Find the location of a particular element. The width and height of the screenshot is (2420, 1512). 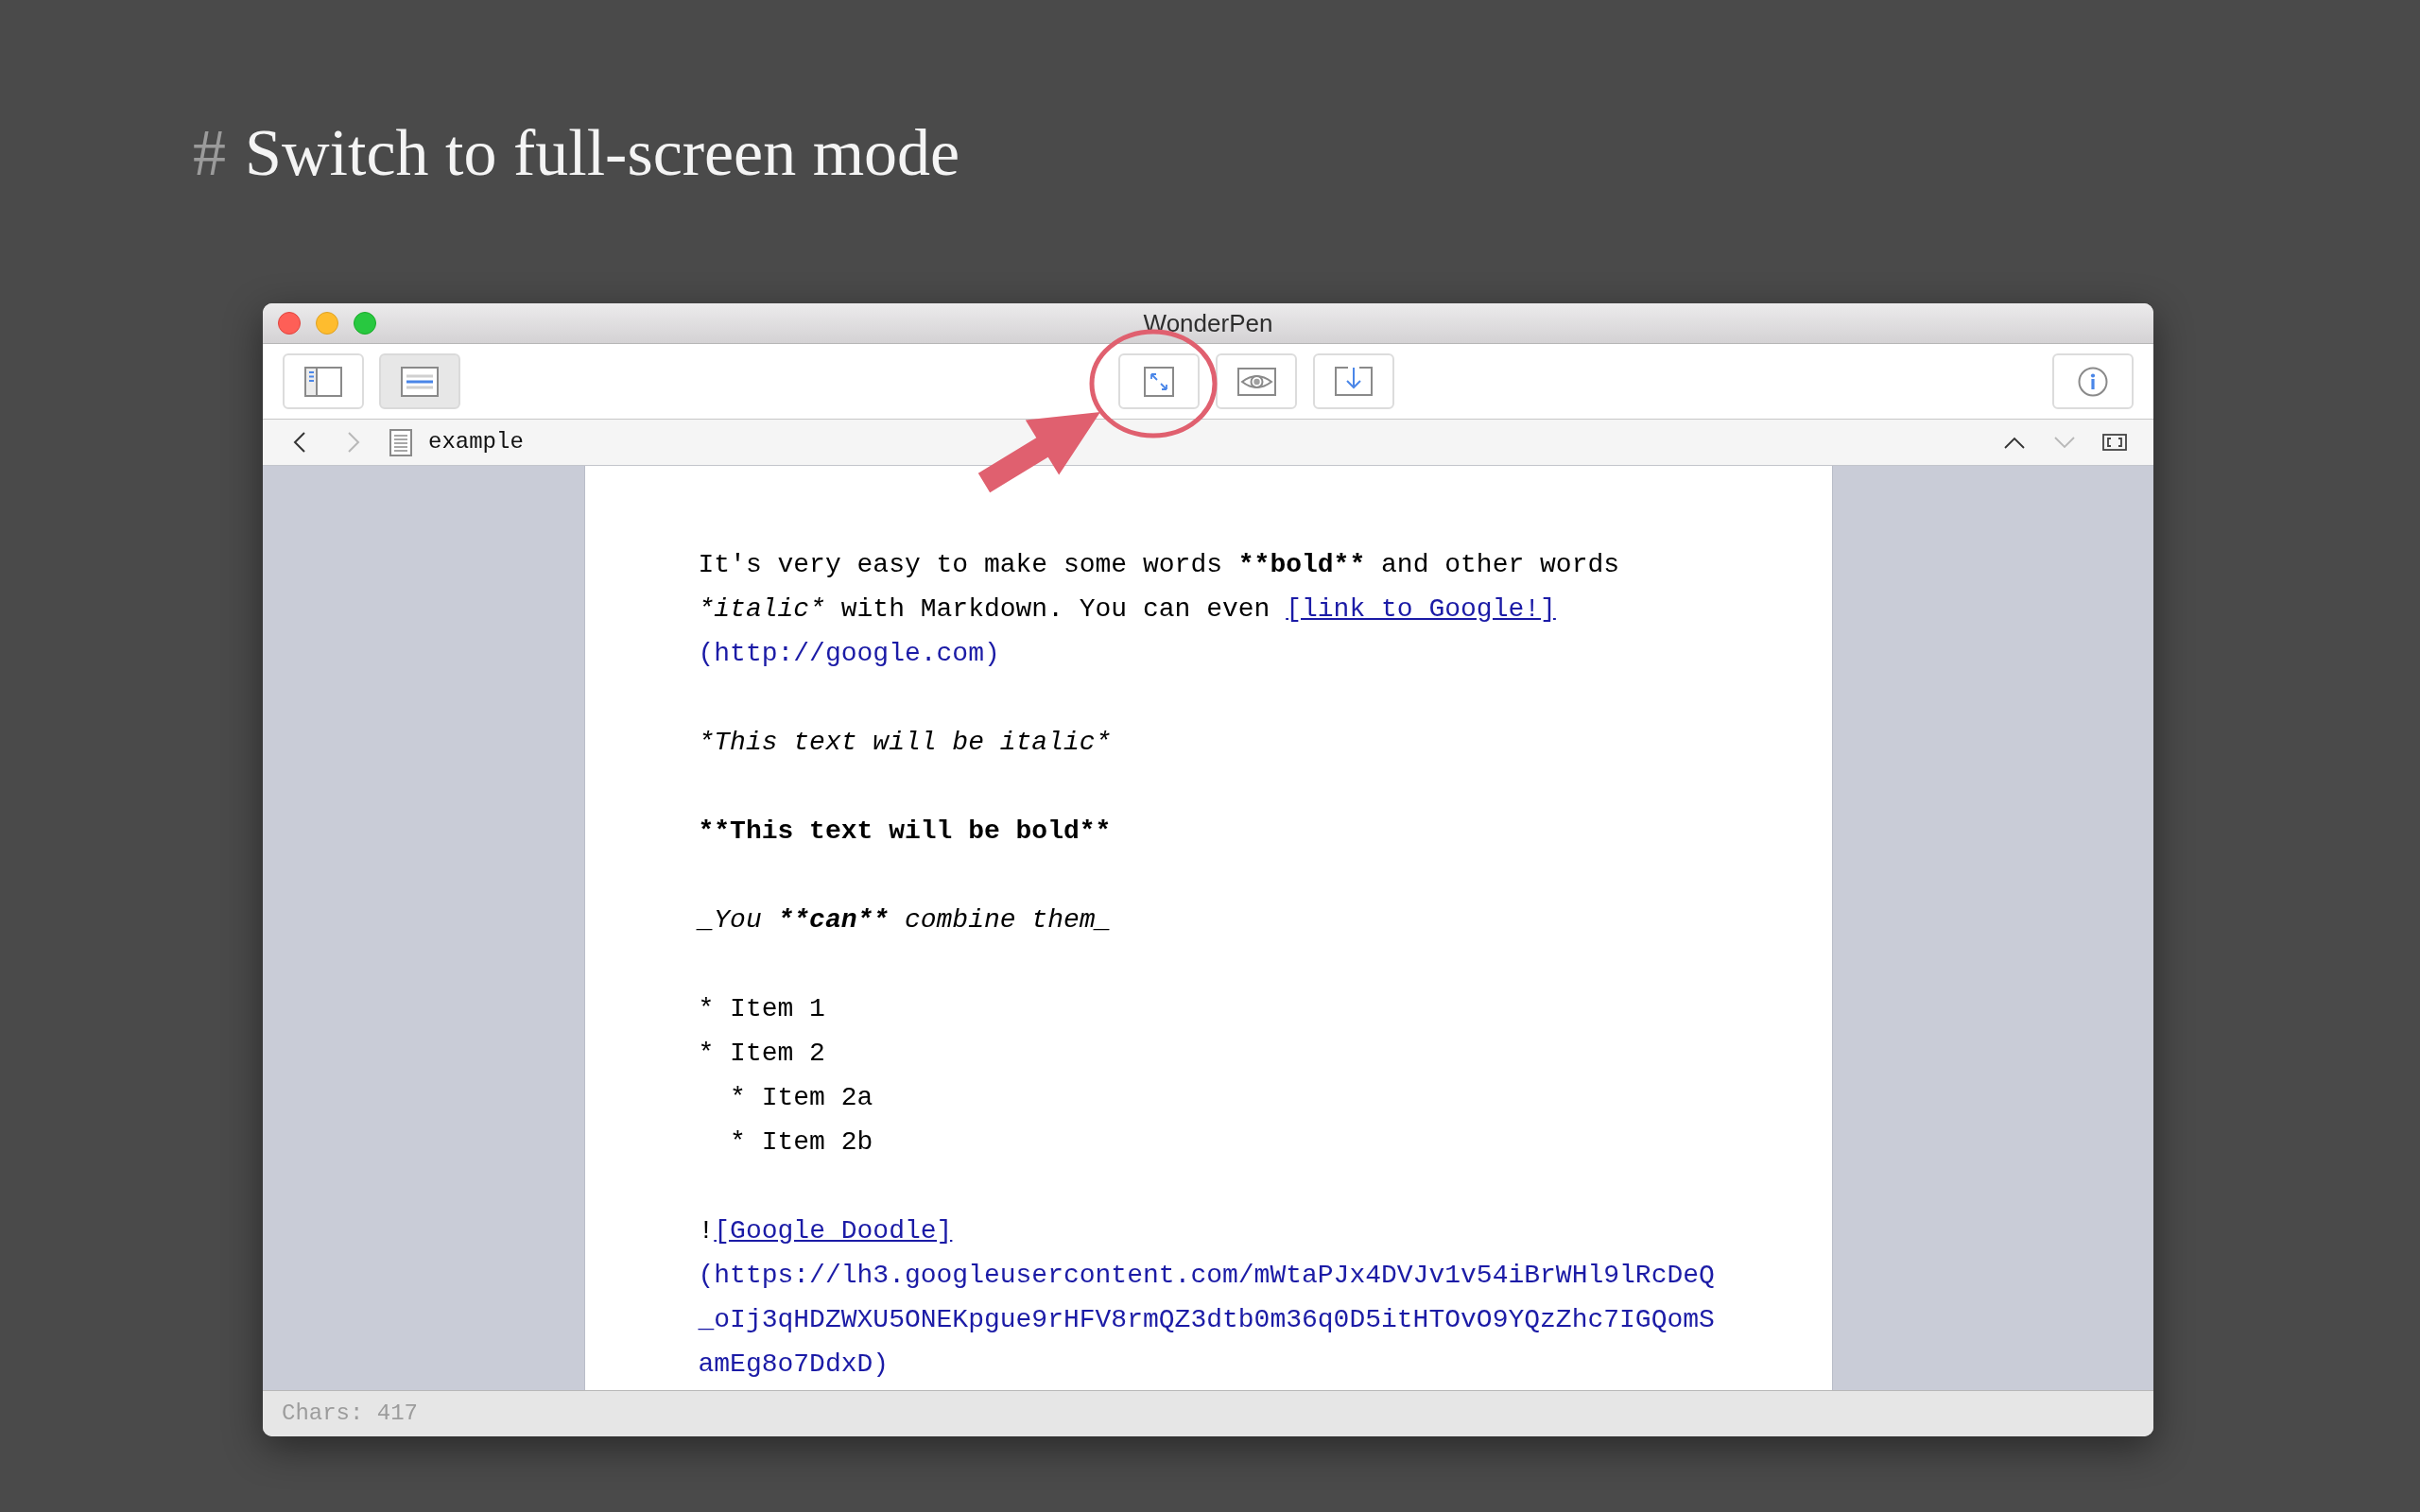

minimize-icon is located at coordinates (327, 323).